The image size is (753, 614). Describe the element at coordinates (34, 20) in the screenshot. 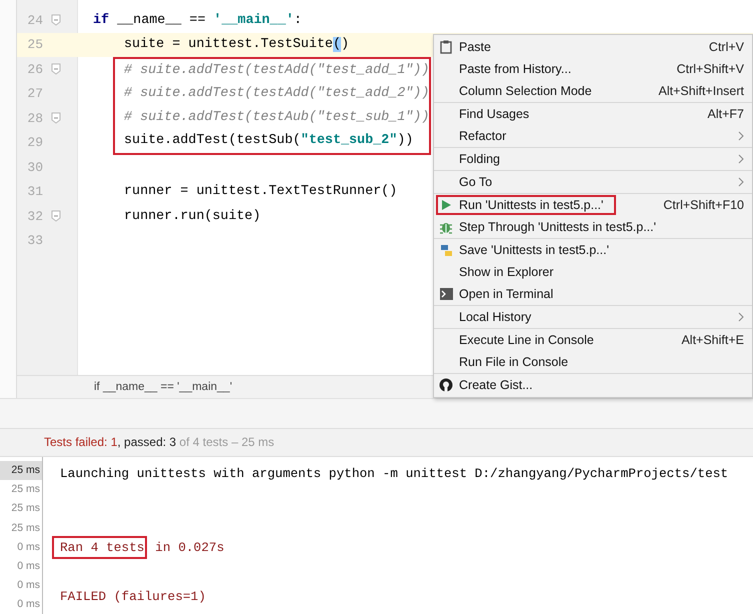

I see `line-number: 24` at that location.